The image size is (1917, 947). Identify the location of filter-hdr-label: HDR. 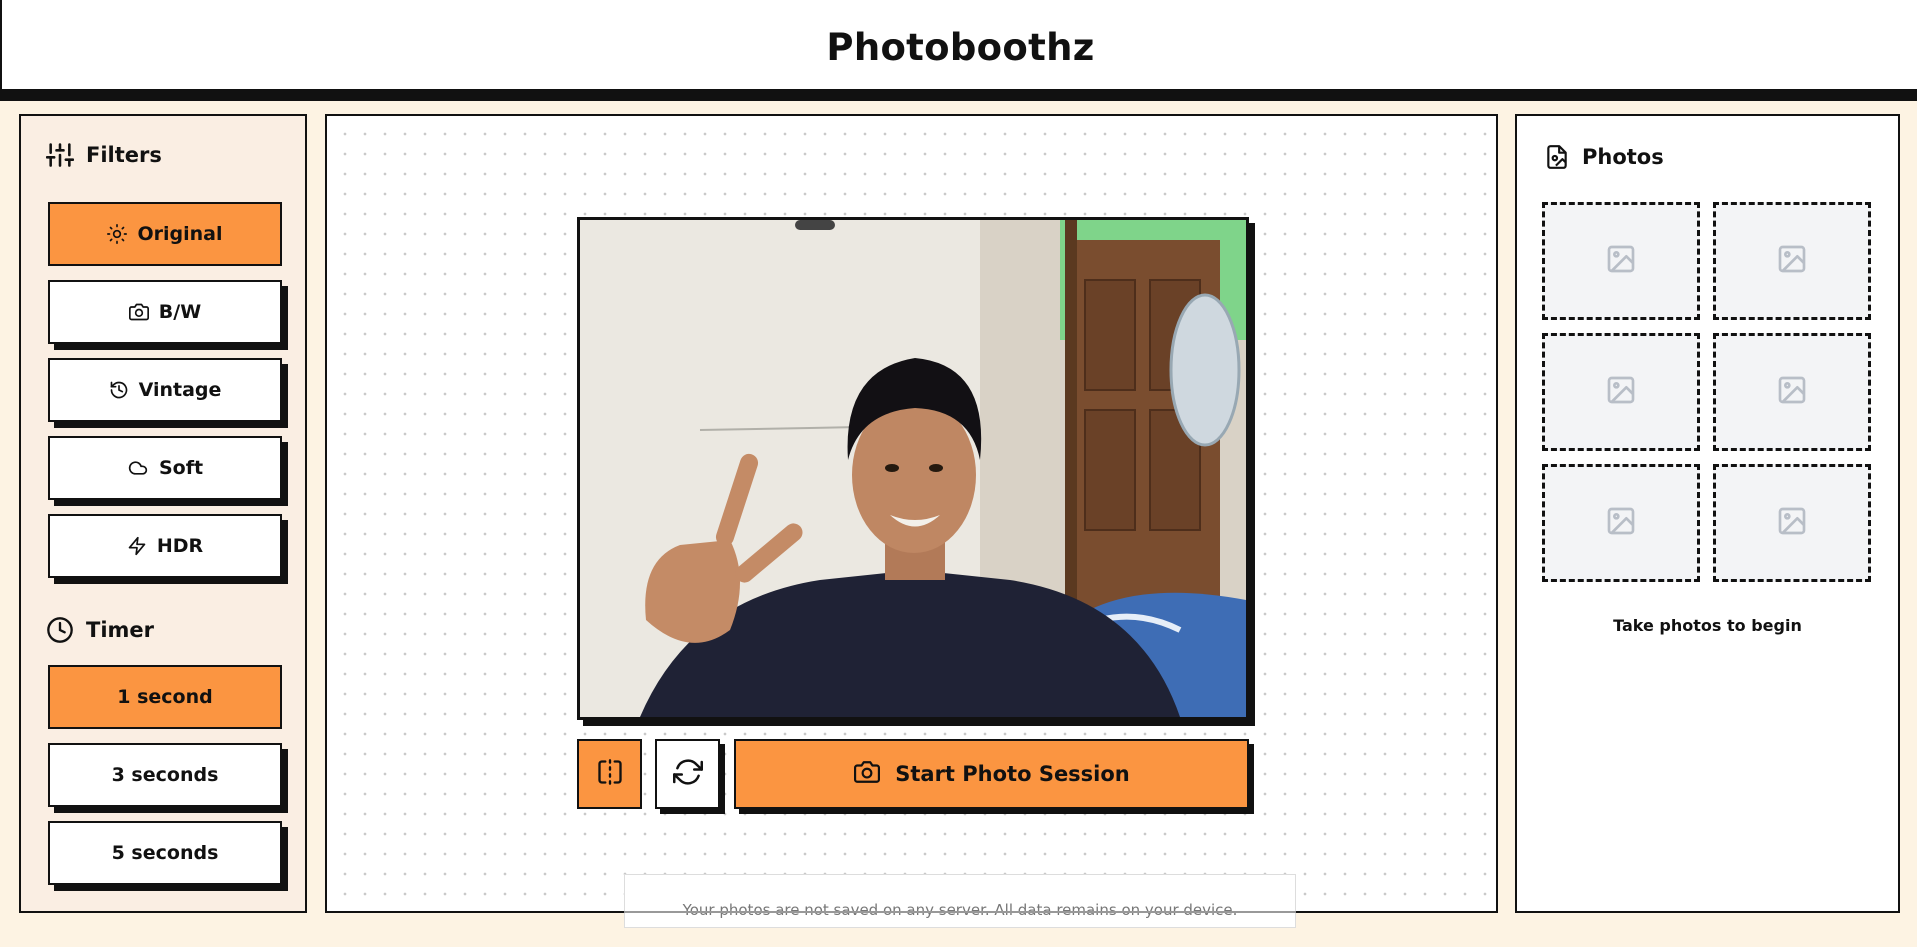
(180, 546).